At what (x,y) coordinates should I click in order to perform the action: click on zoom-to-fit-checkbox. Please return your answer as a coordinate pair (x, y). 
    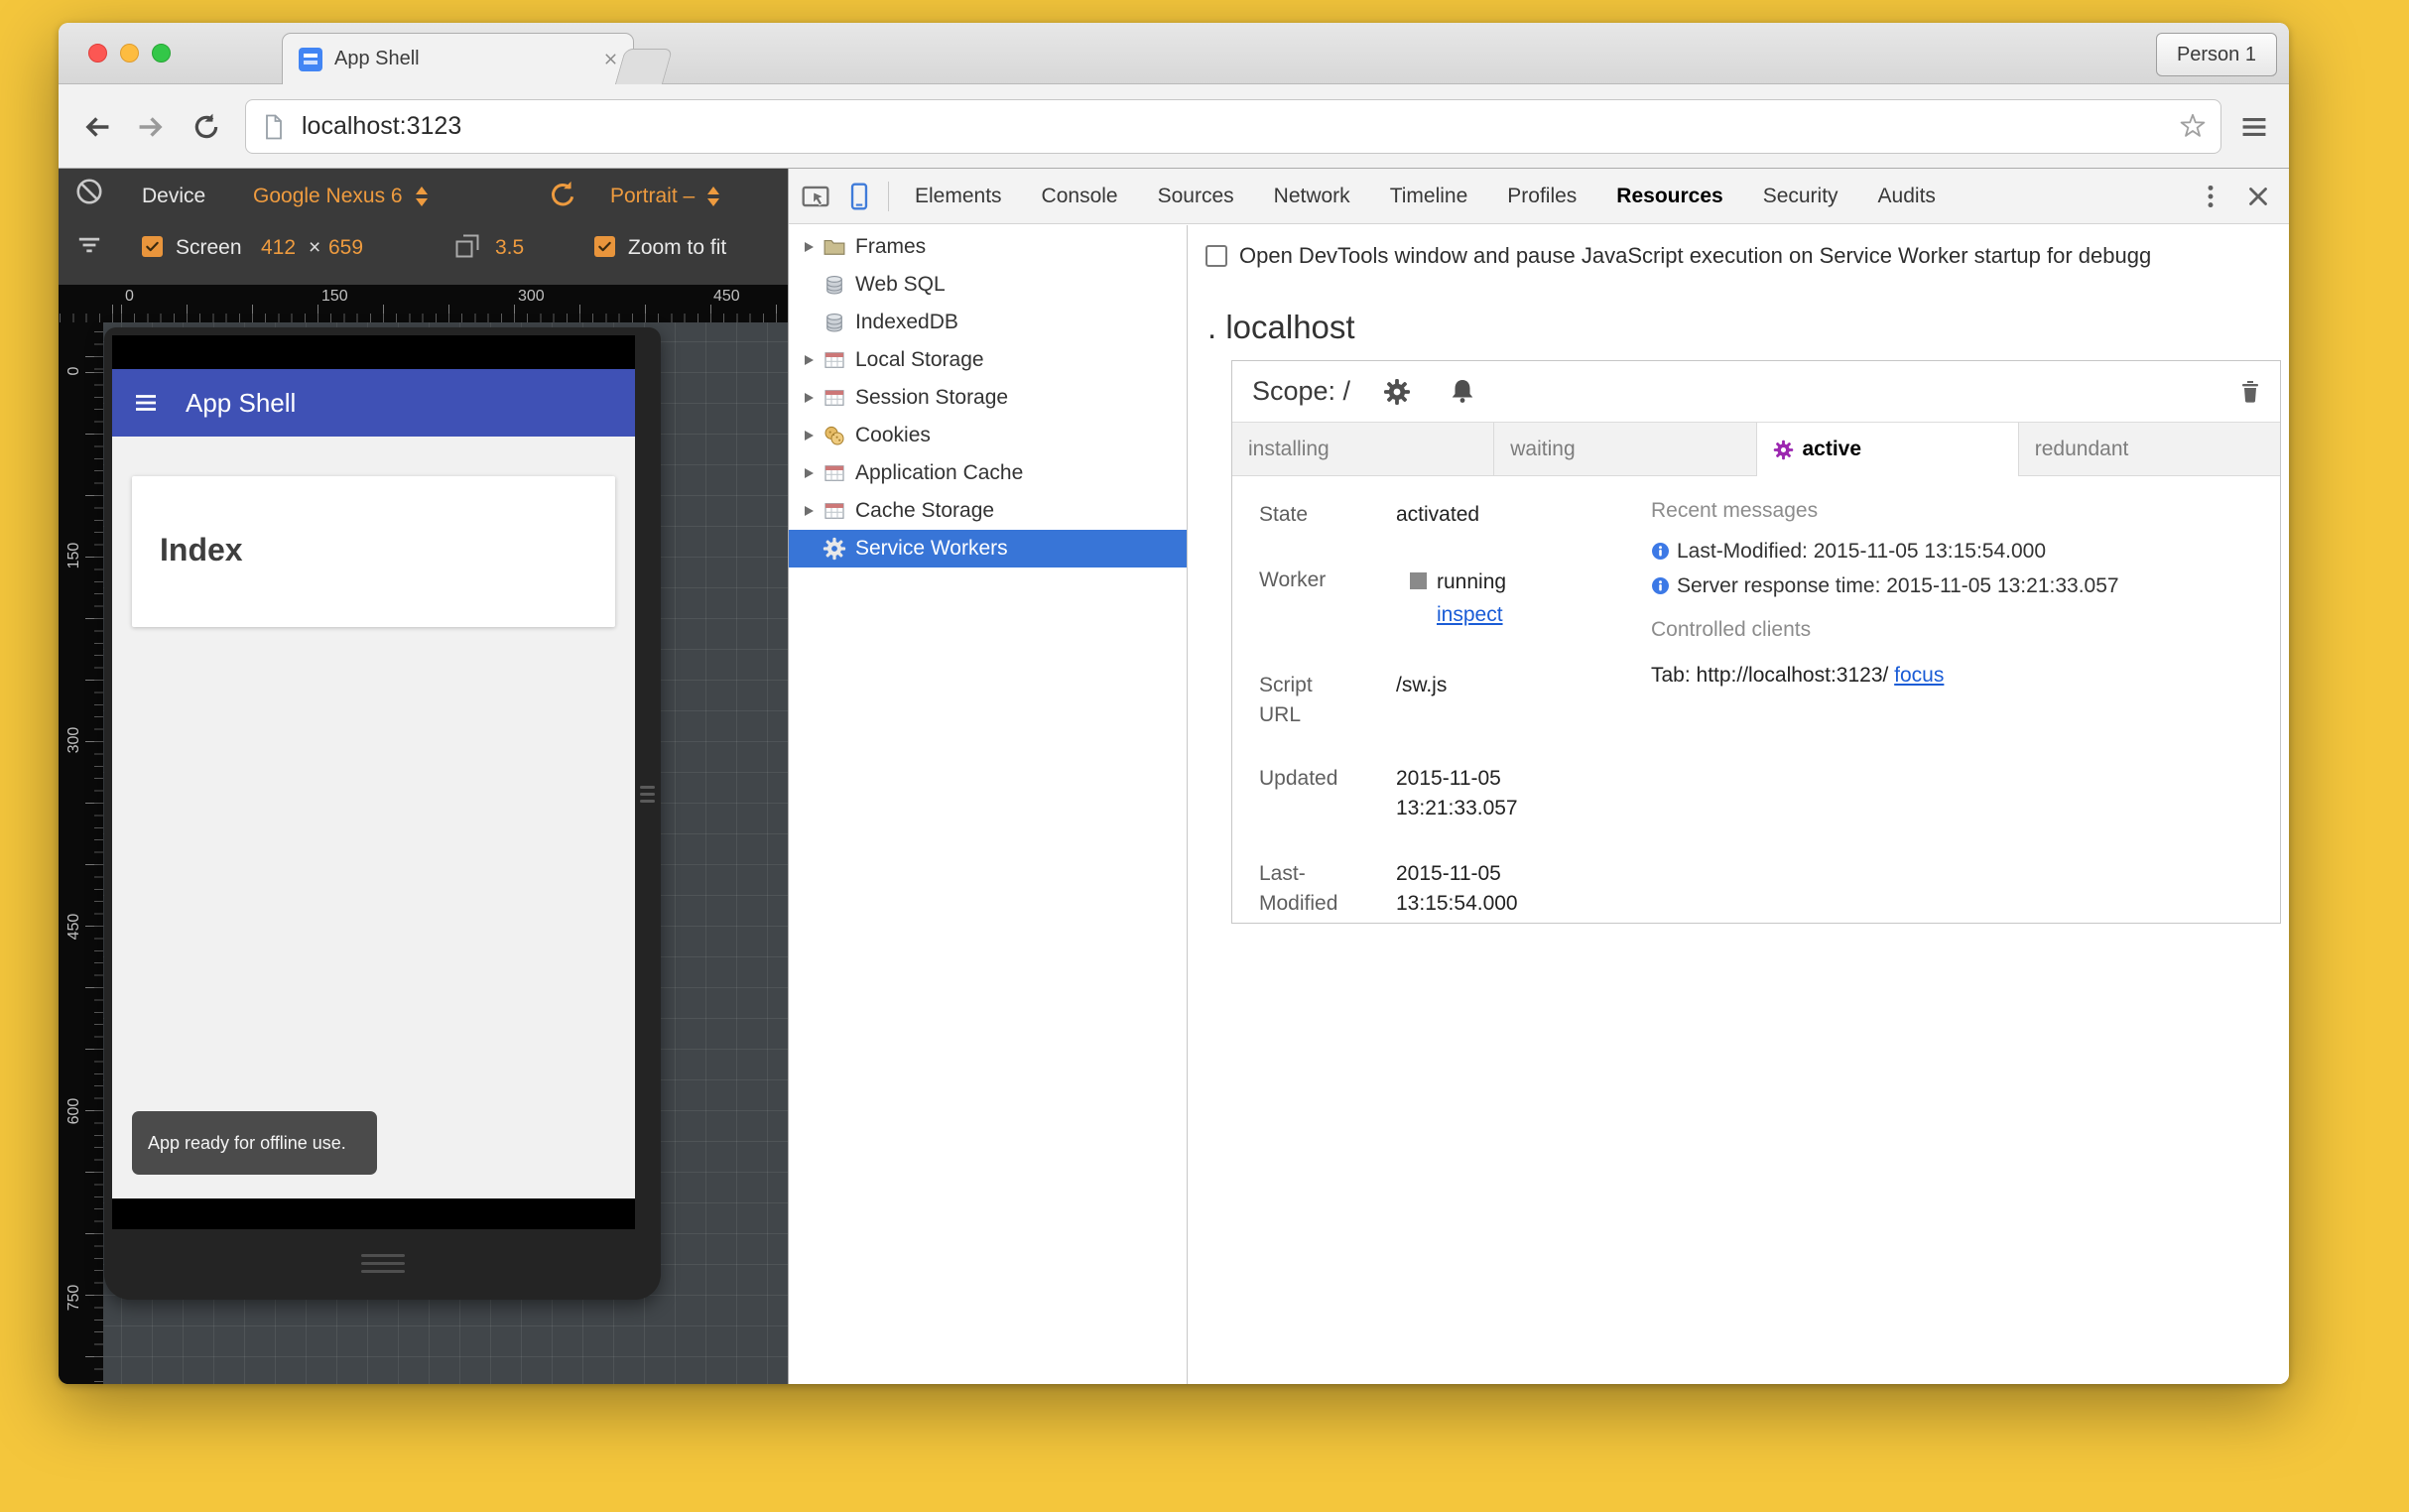
    Looking at the image, I should click on (604, 246).